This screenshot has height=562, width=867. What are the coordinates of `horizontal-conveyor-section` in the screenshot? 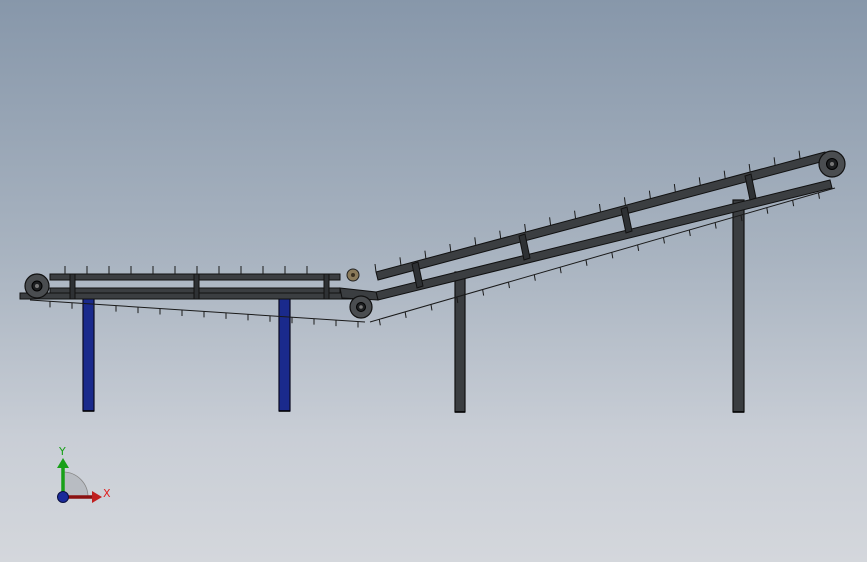 It's located at (197, 298).